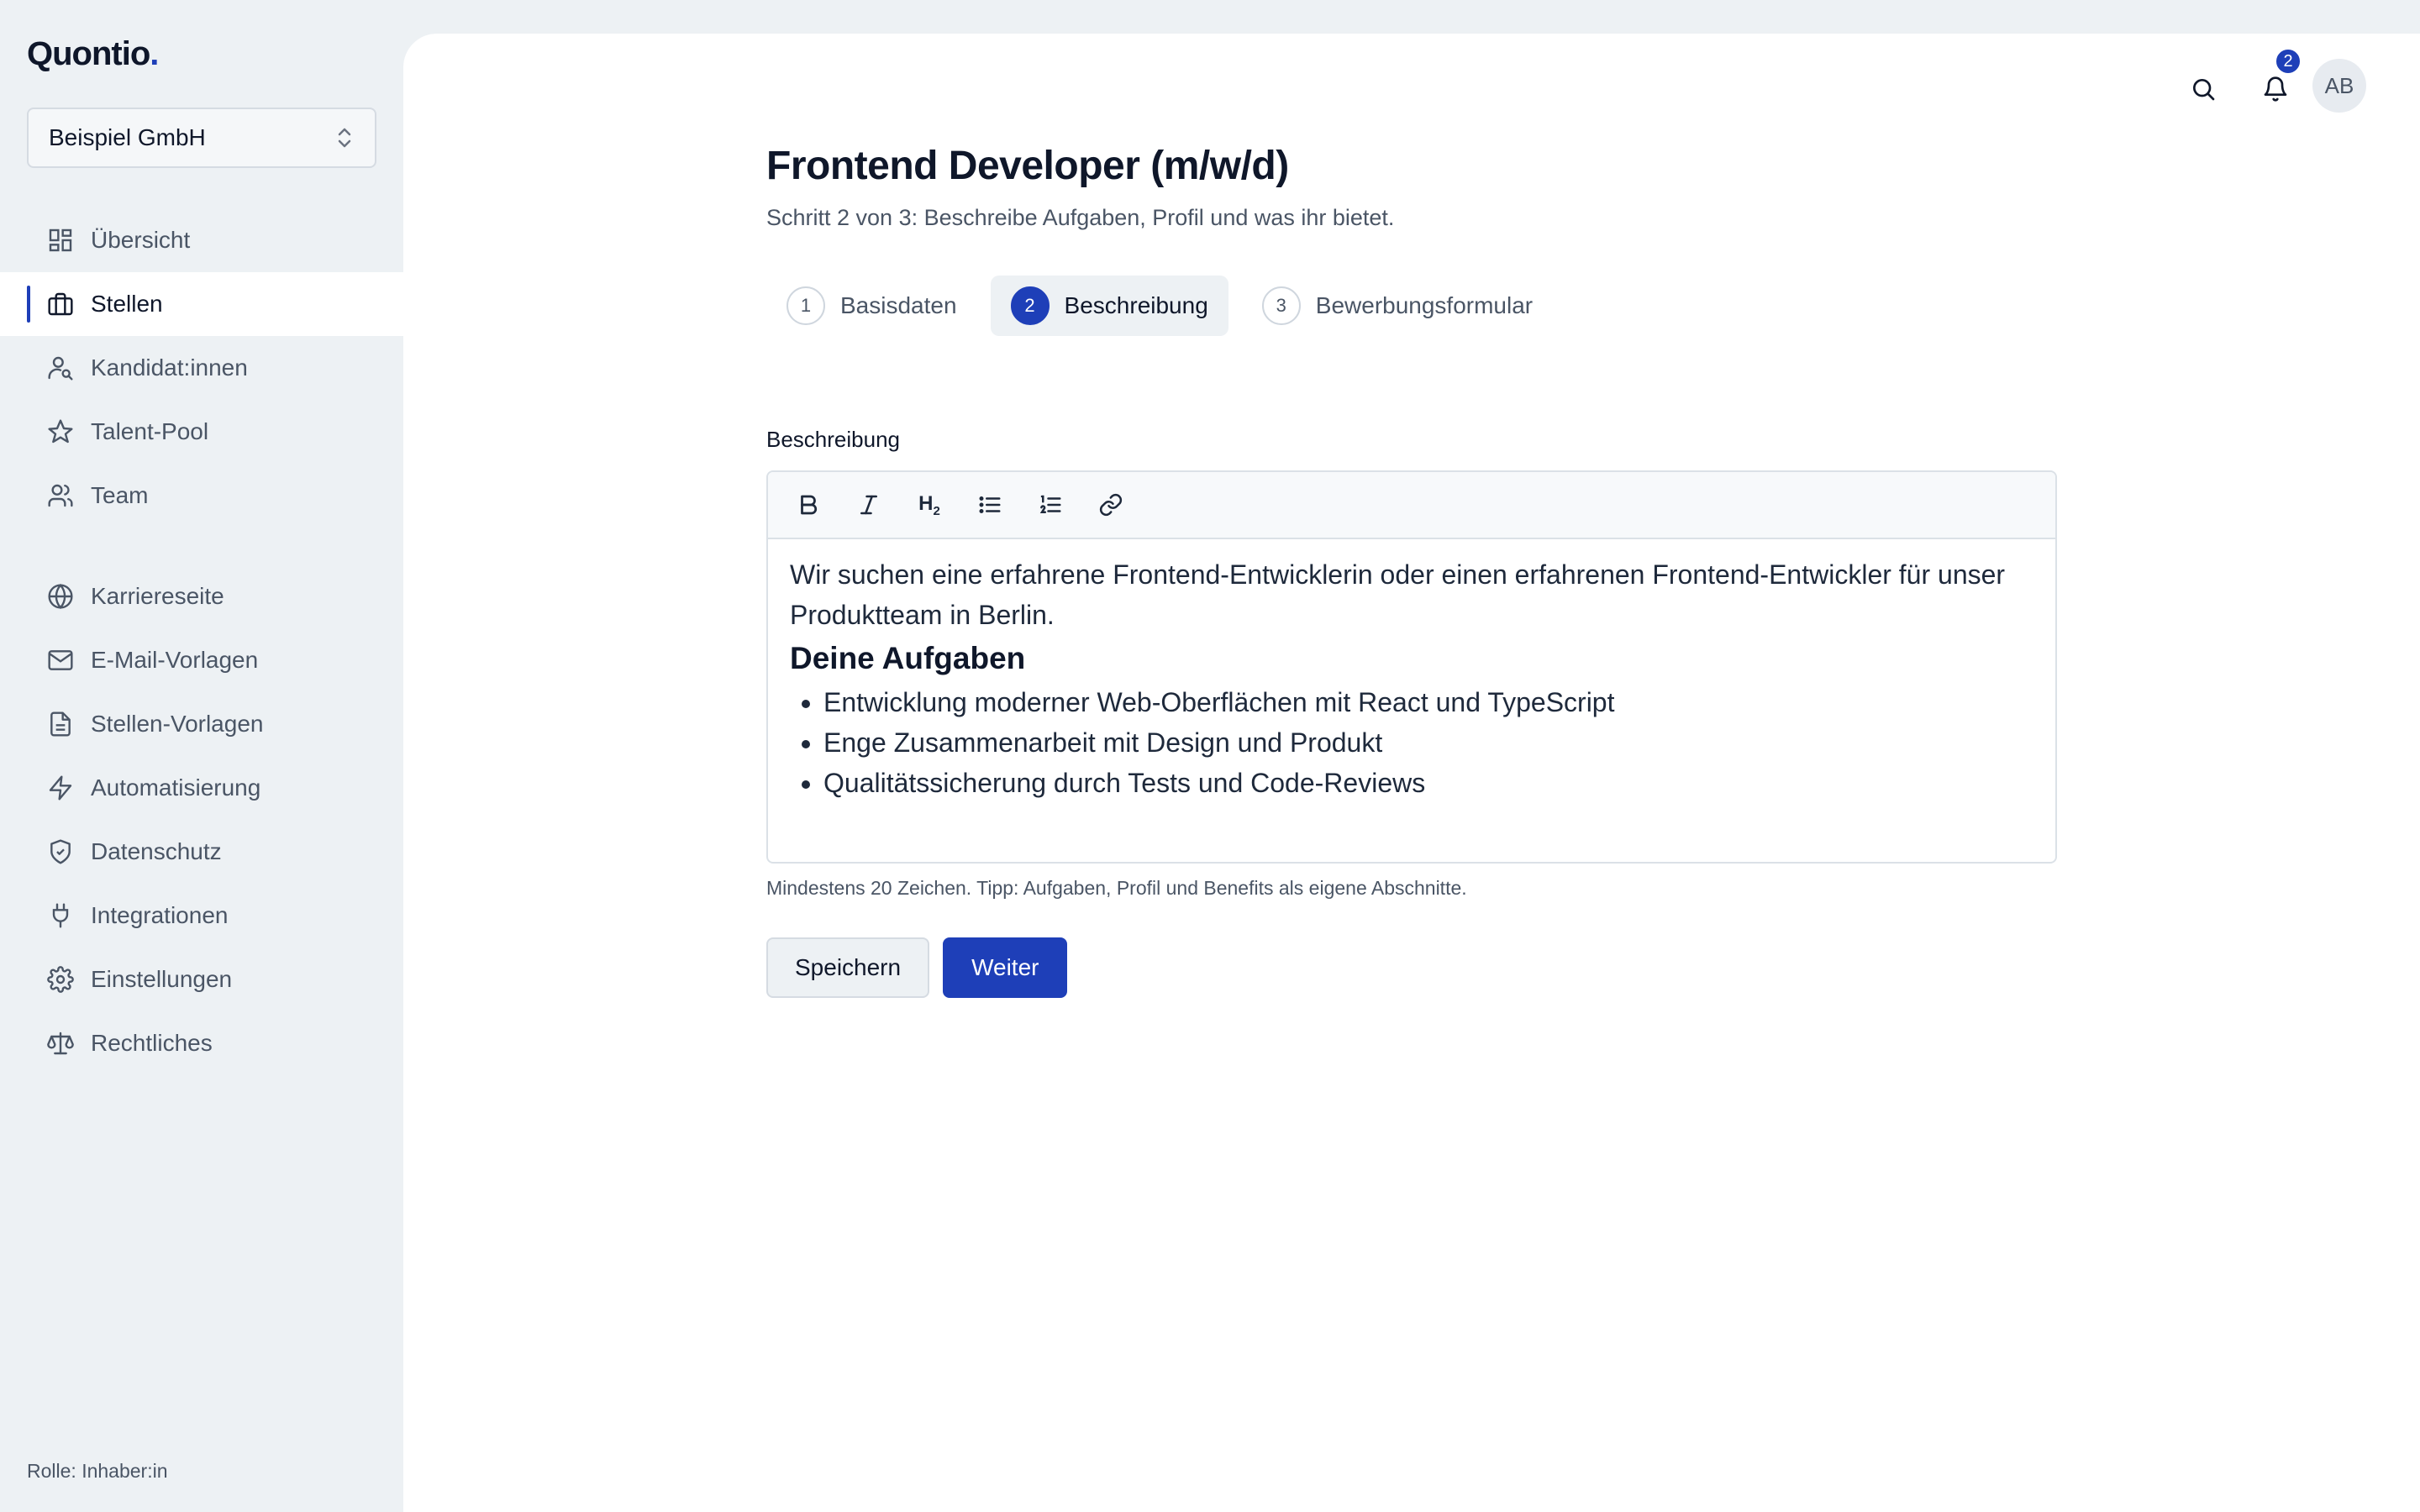 The width and height of the screenshot is (2420, 1512). I want to click on form-actions: Speichern Weiter, so click(917, 967).